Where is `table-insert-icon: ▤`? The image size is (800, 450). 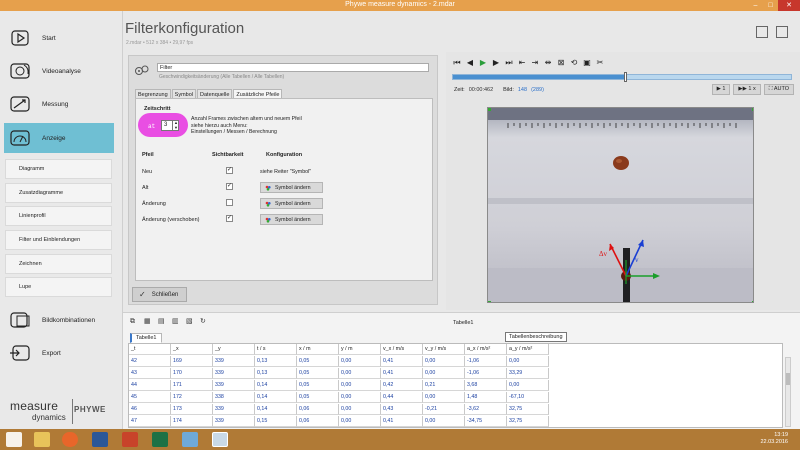
table-insert-icon: ▤ is located at coordinates (162, 322).